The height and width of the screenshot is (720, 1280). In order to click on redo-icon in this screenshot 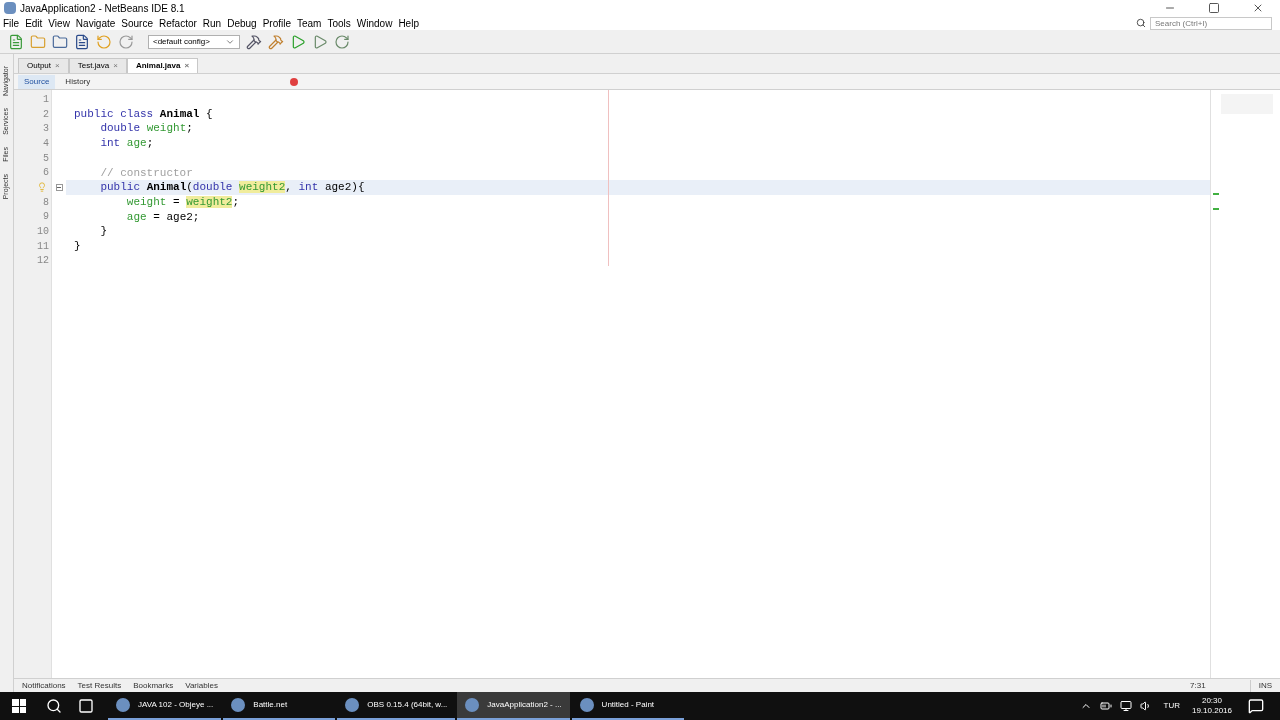, I will do `click(126, 41)`.